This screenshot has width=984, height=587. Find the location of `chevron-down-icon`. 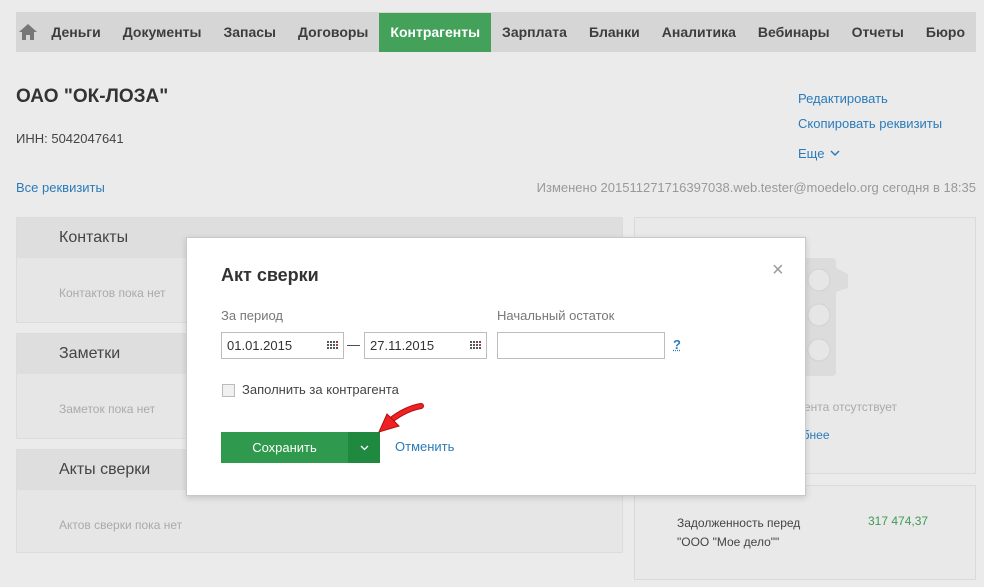

chevron-down-icon is located at coordinates (364, 447).